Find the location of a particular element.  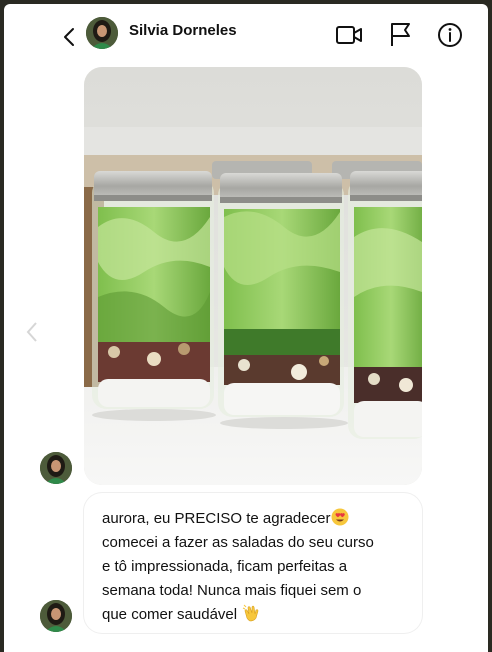

video-call-icon is located at coordinates (349, 35).